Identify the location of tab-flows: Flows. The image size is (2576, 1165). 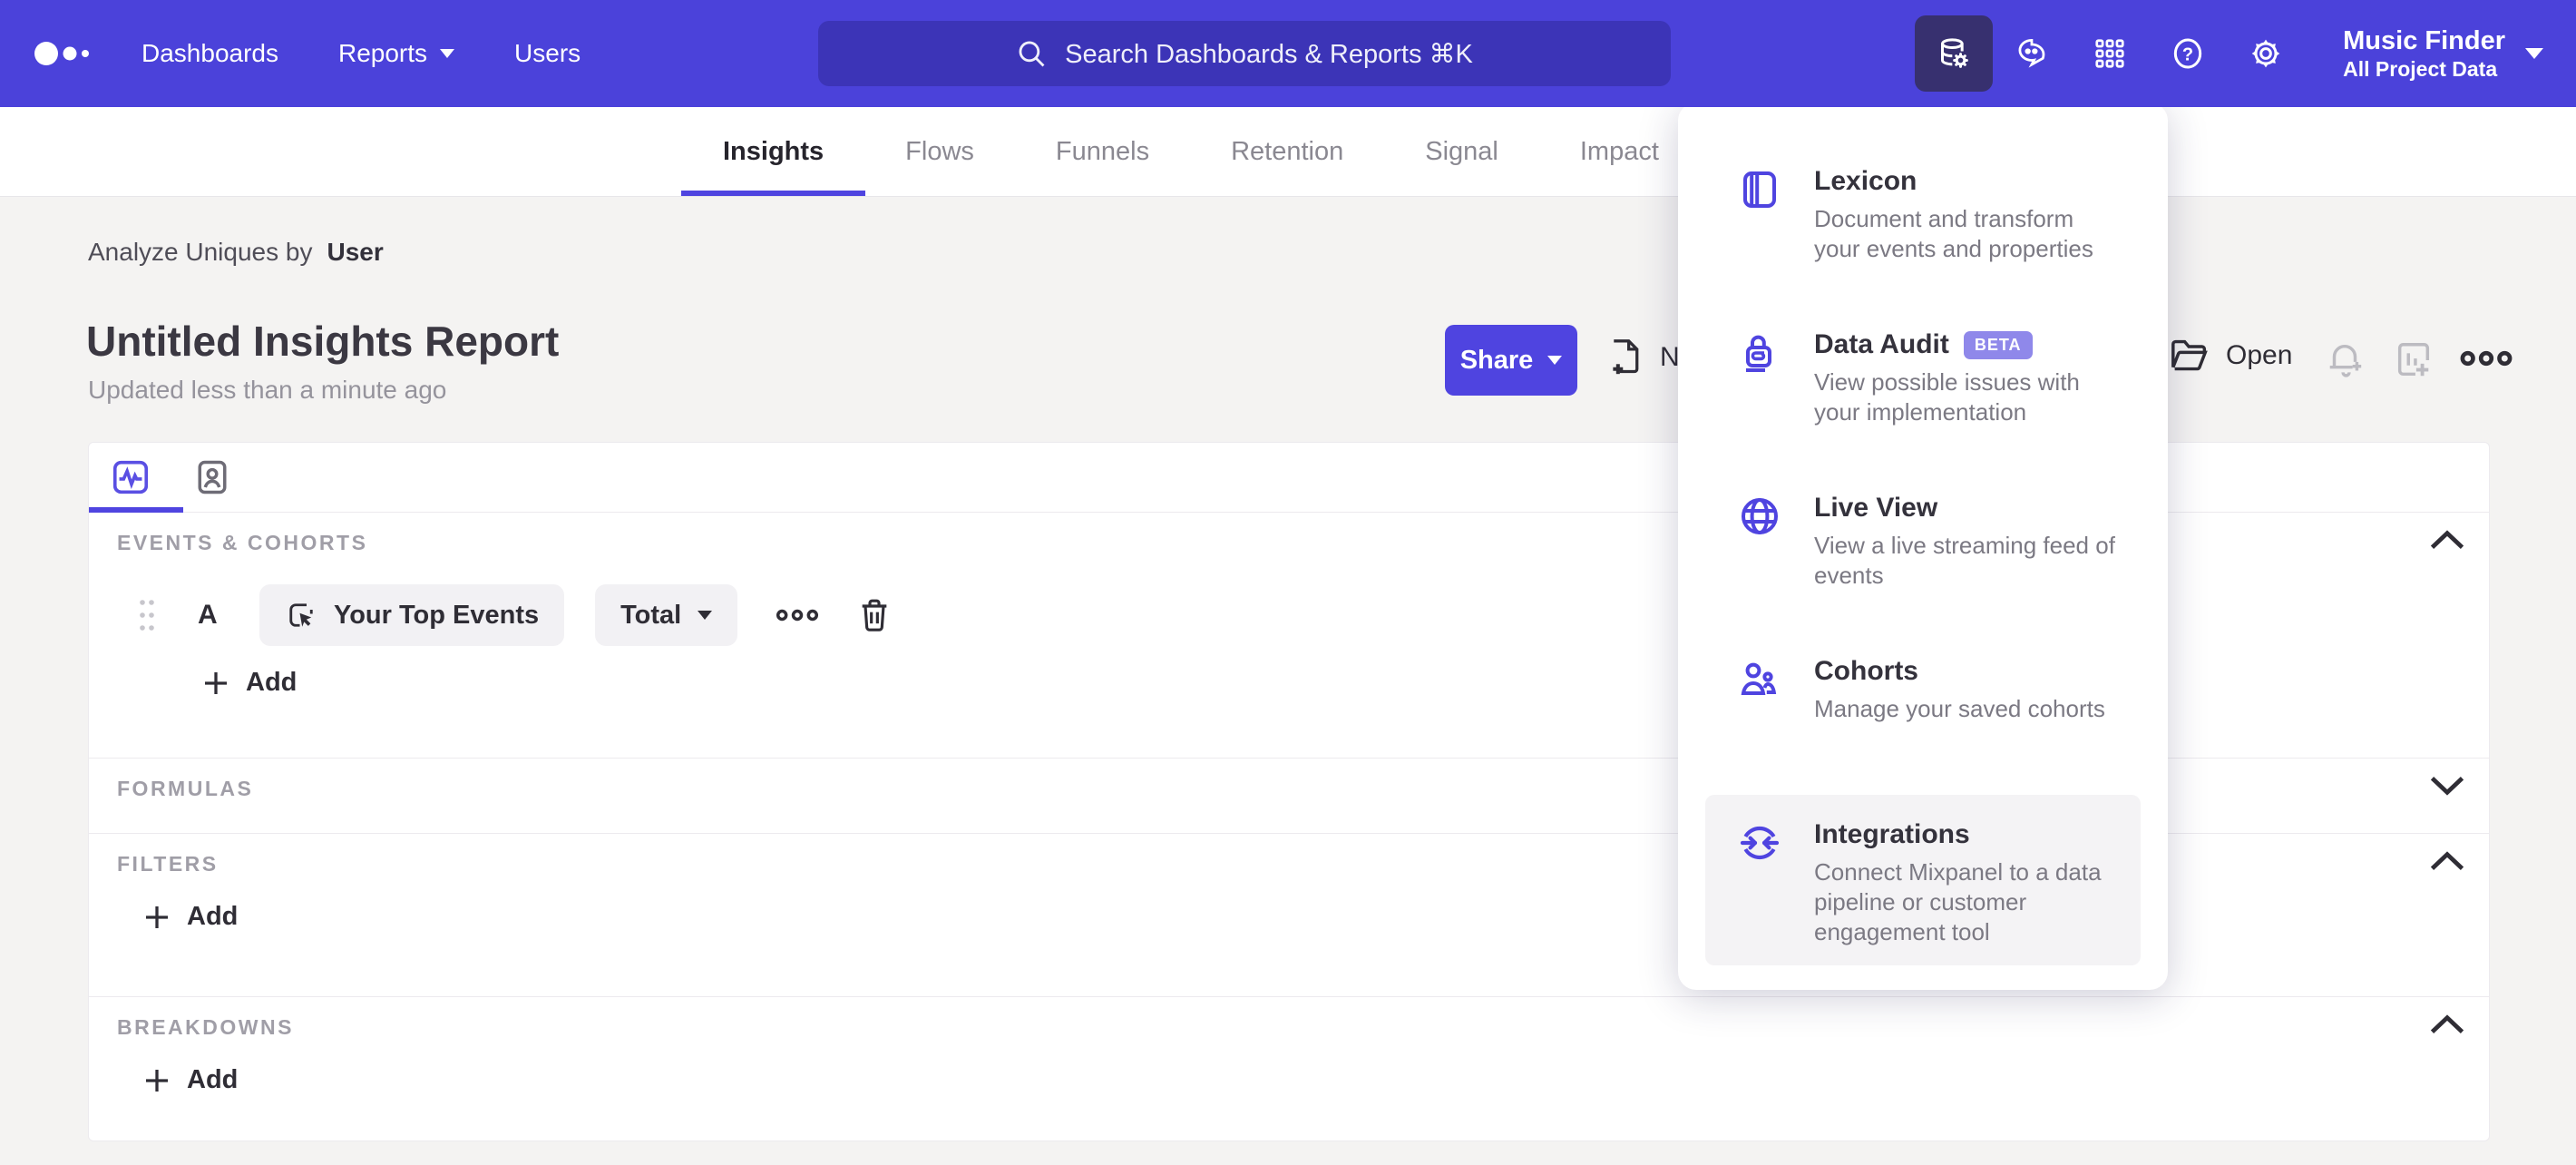
(939, 151).